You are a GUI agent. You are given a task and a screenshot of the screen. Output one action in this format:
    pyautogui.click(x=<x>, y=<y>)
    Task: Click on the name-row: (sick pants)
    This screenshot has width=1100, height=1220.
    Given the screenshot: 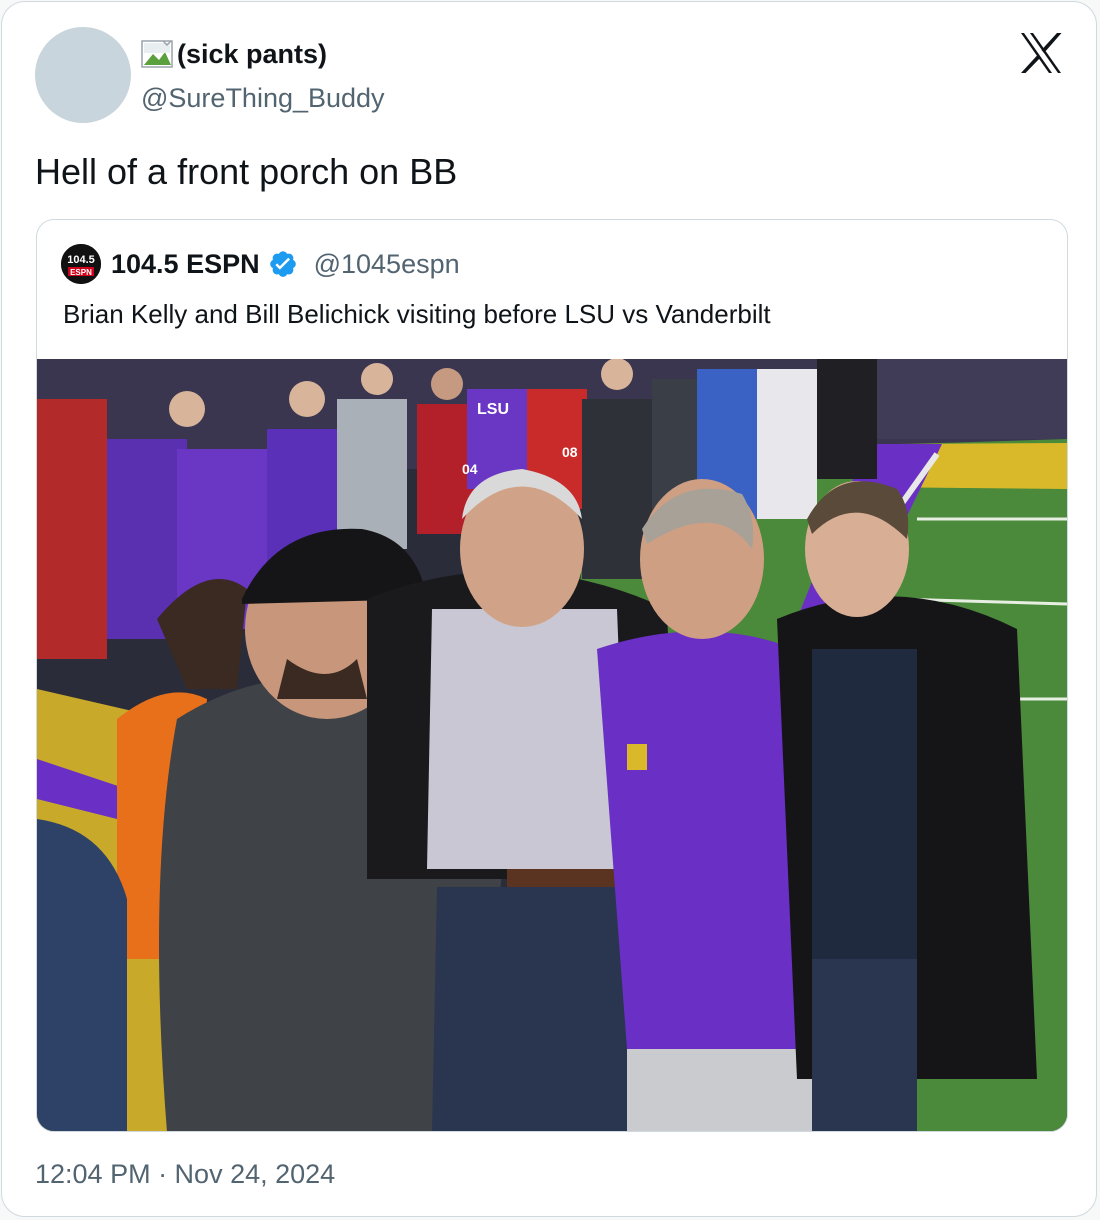 What is the action you would take?
    pyautogui.click(x=234, y=54)
    